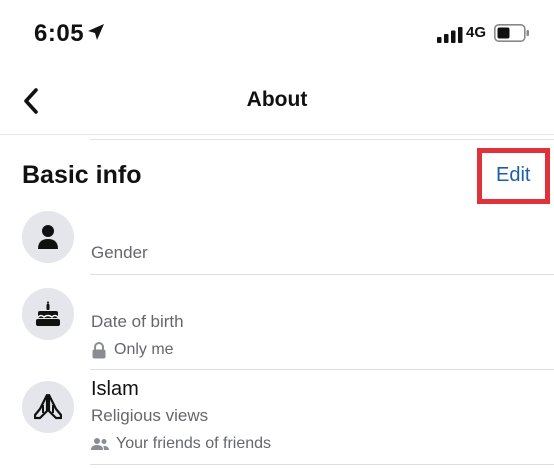 This screenshot has height=468, width=554. I want to click on cake-icon, so click(48, 314).